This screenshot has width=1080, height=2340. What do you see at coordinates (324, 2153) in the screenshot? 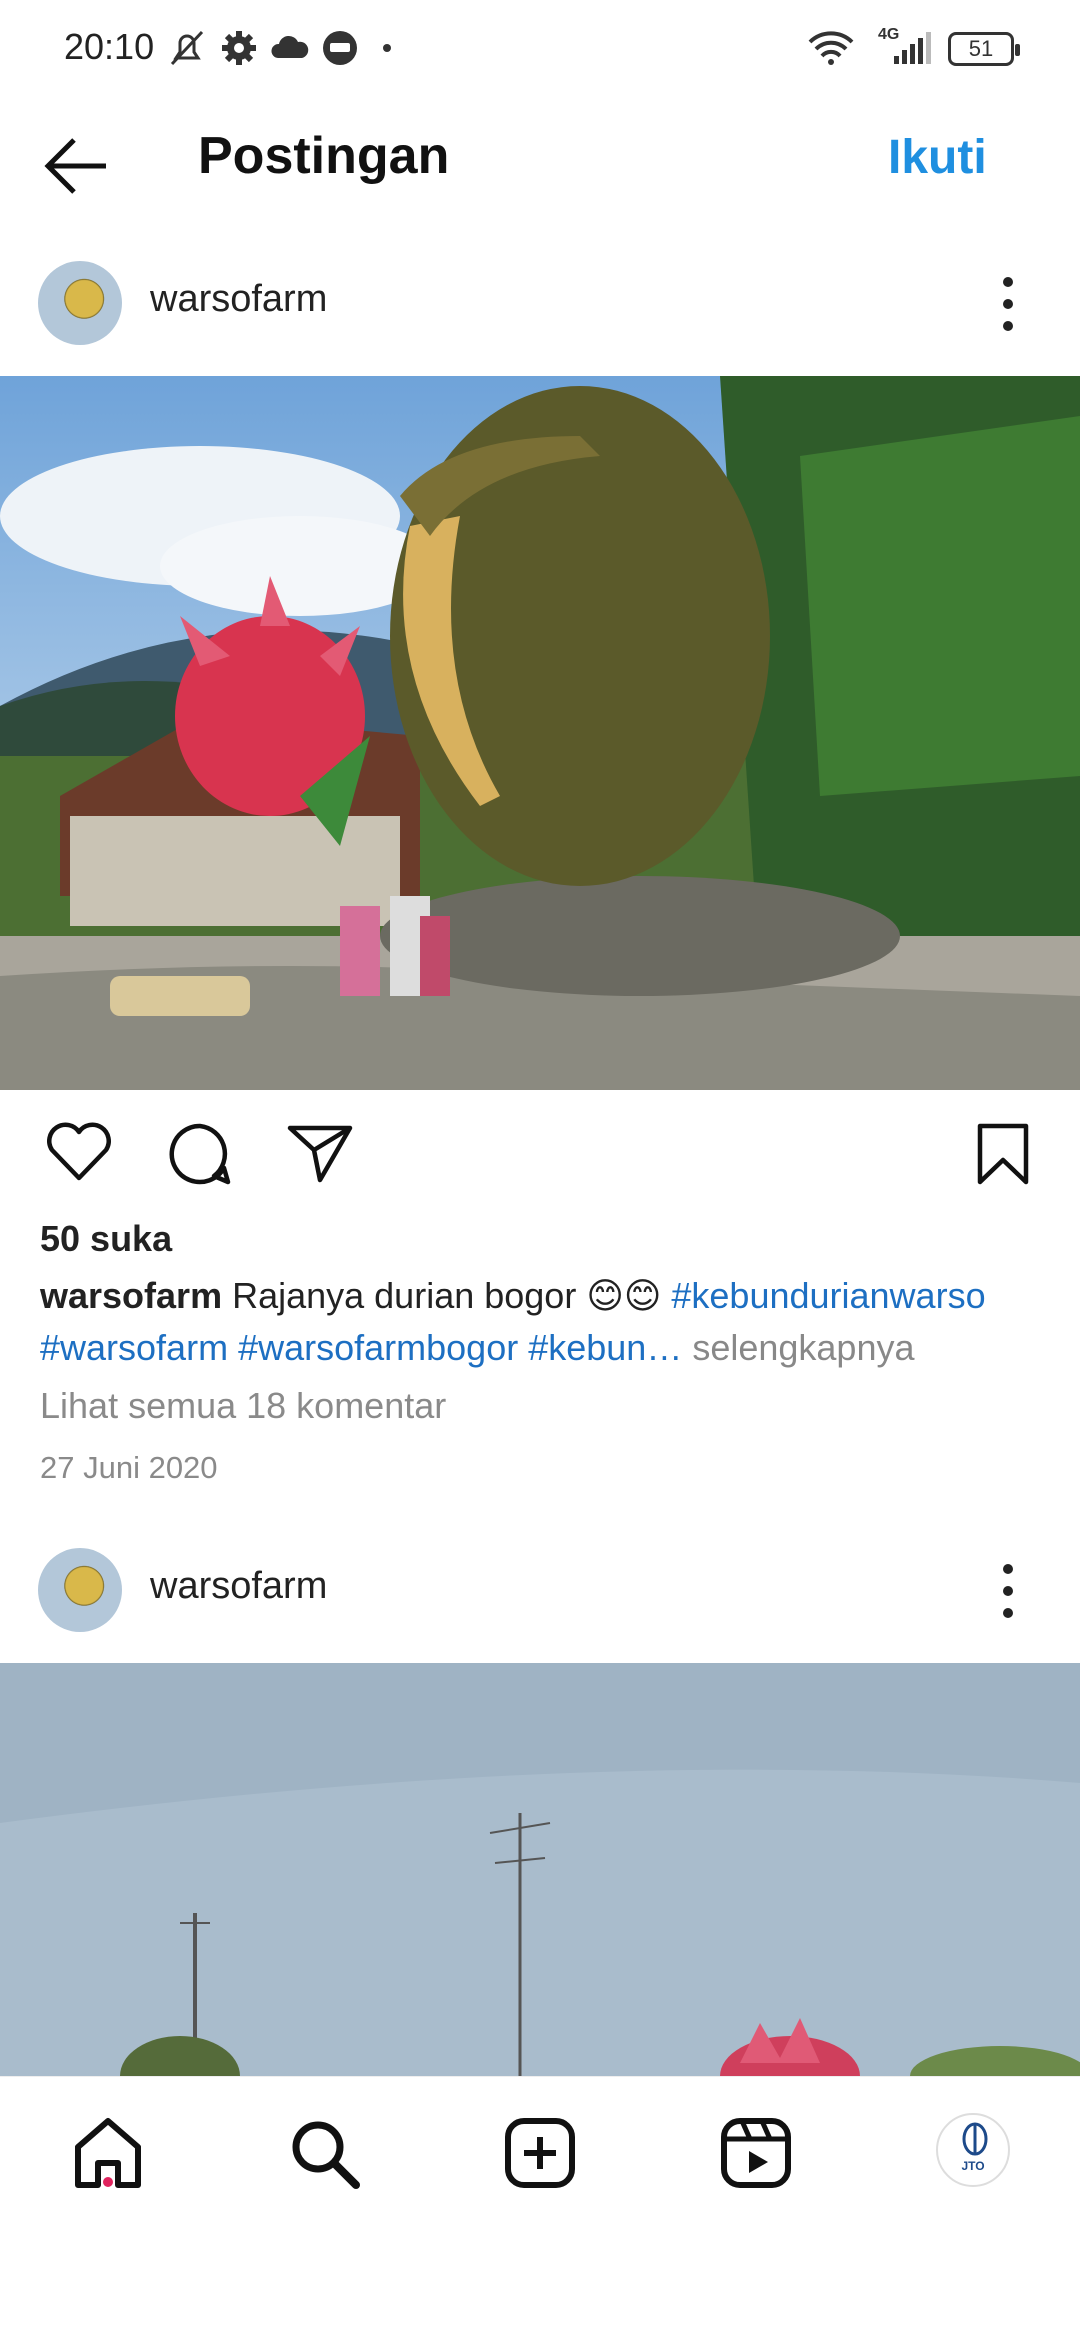
I see `search-icon` at bounding box center [324, 2153].